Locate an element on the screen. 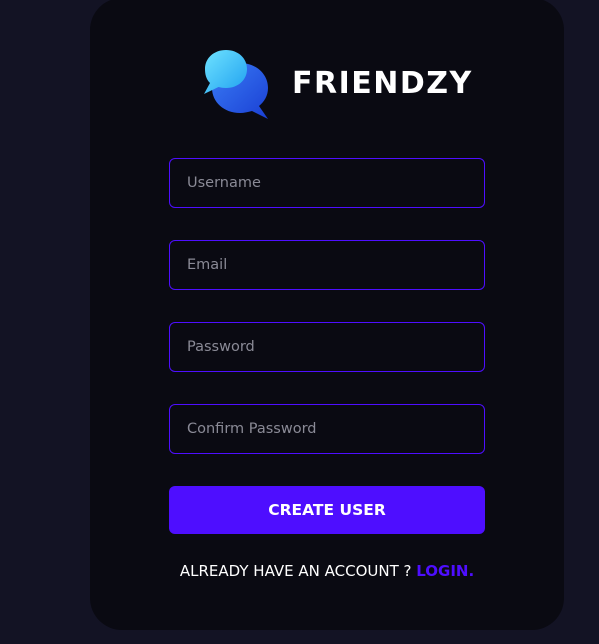  create-user-button: CREATE USER is located at coordinates (327, 510).